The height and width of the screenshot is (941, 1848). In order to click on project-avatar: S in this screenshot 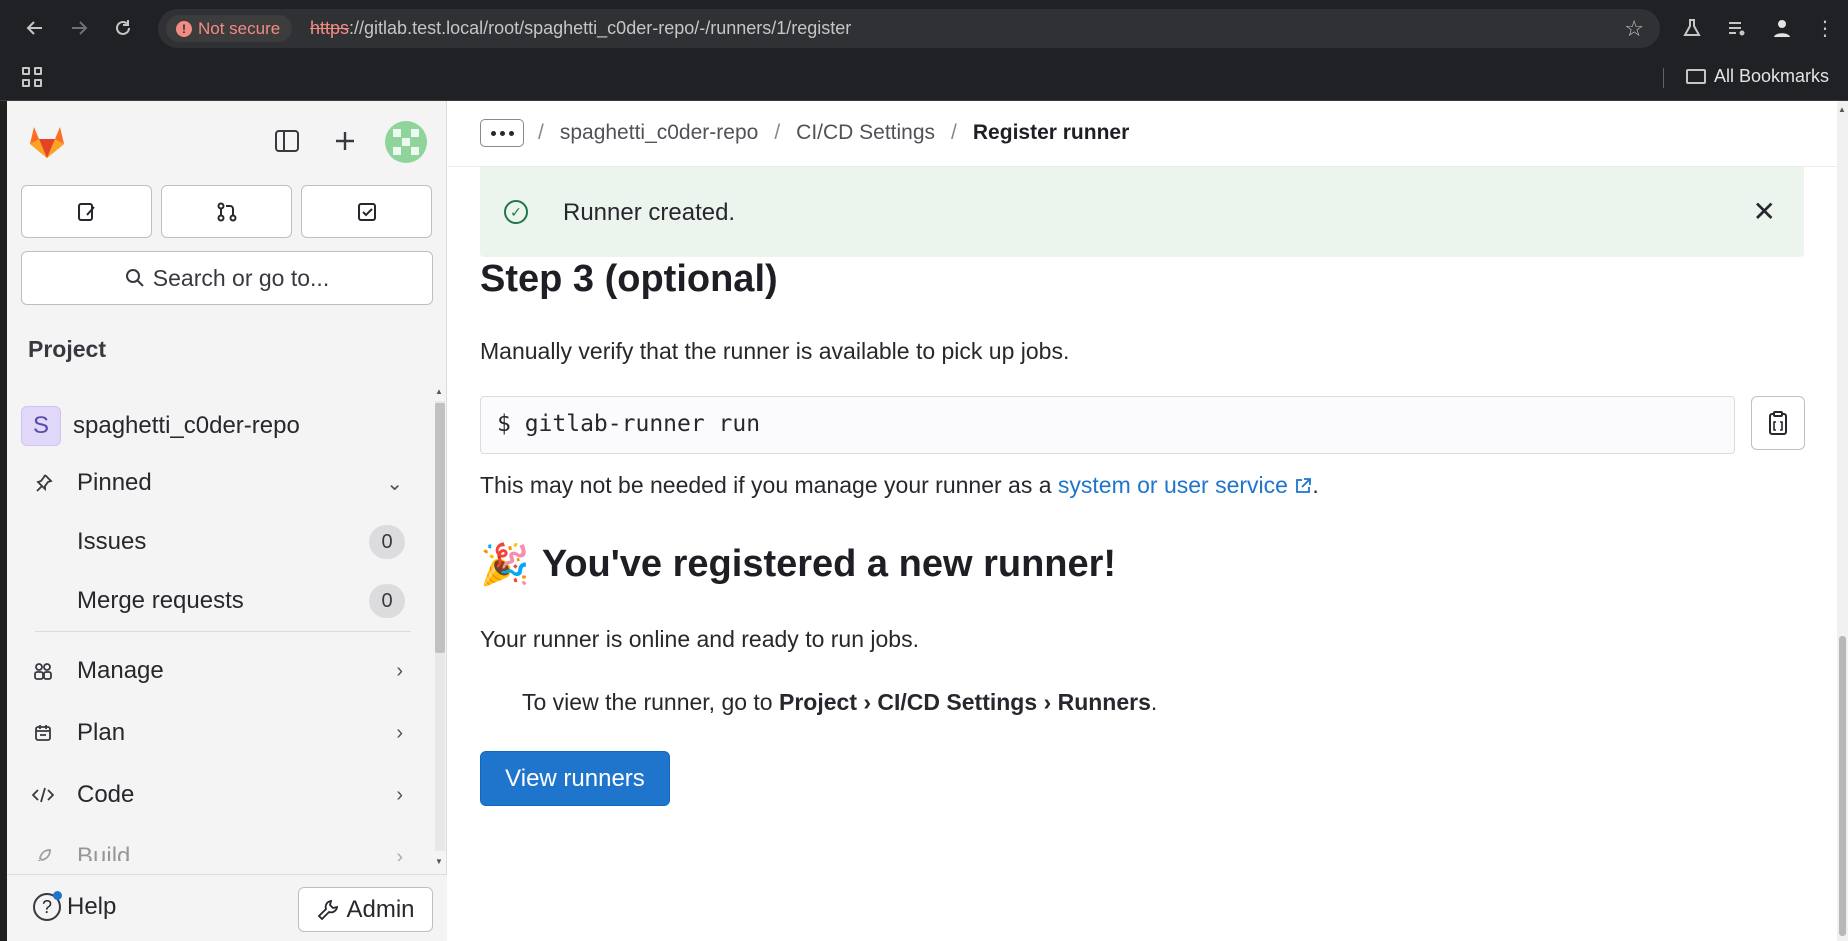, I will do `click(41, 426)`.